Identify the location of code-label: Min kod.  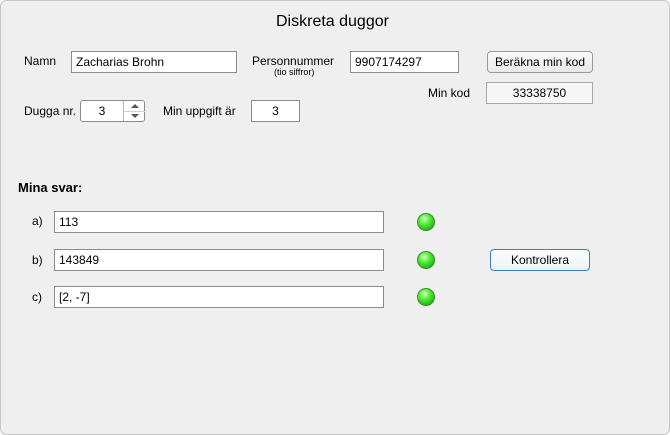
(449, 93).